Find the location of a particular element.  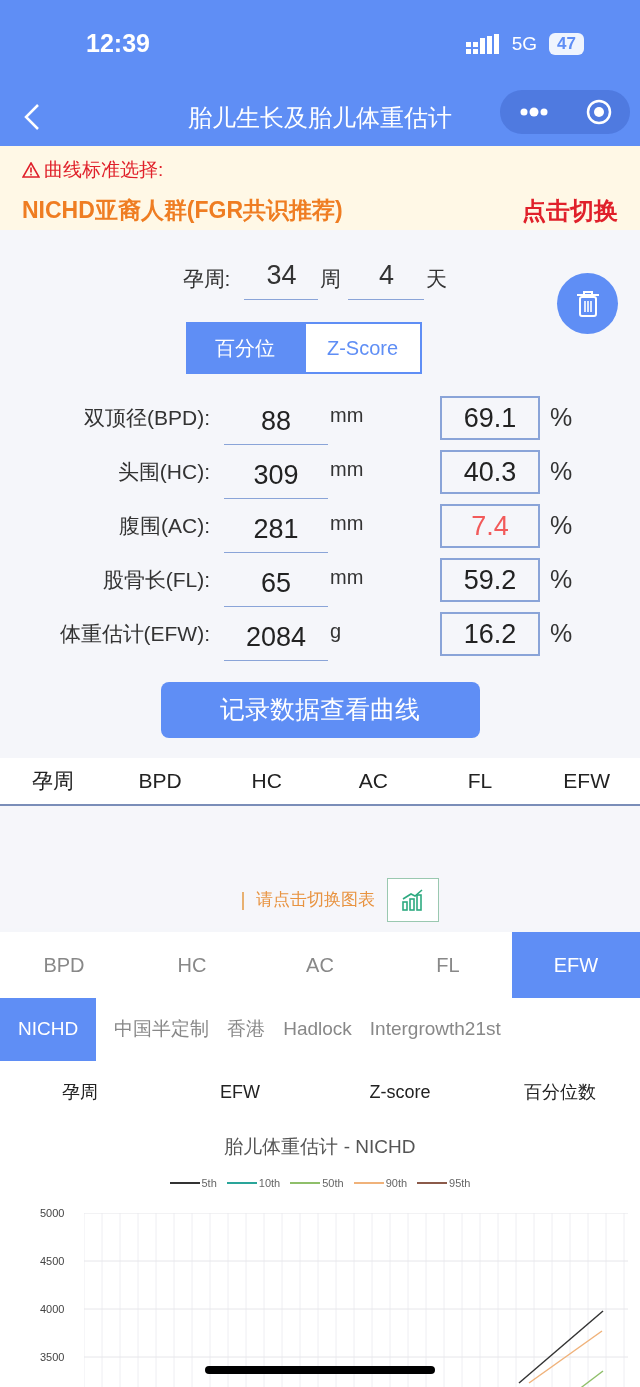

axis-tick-label: 4000 is located at coordinates (52, 1309).